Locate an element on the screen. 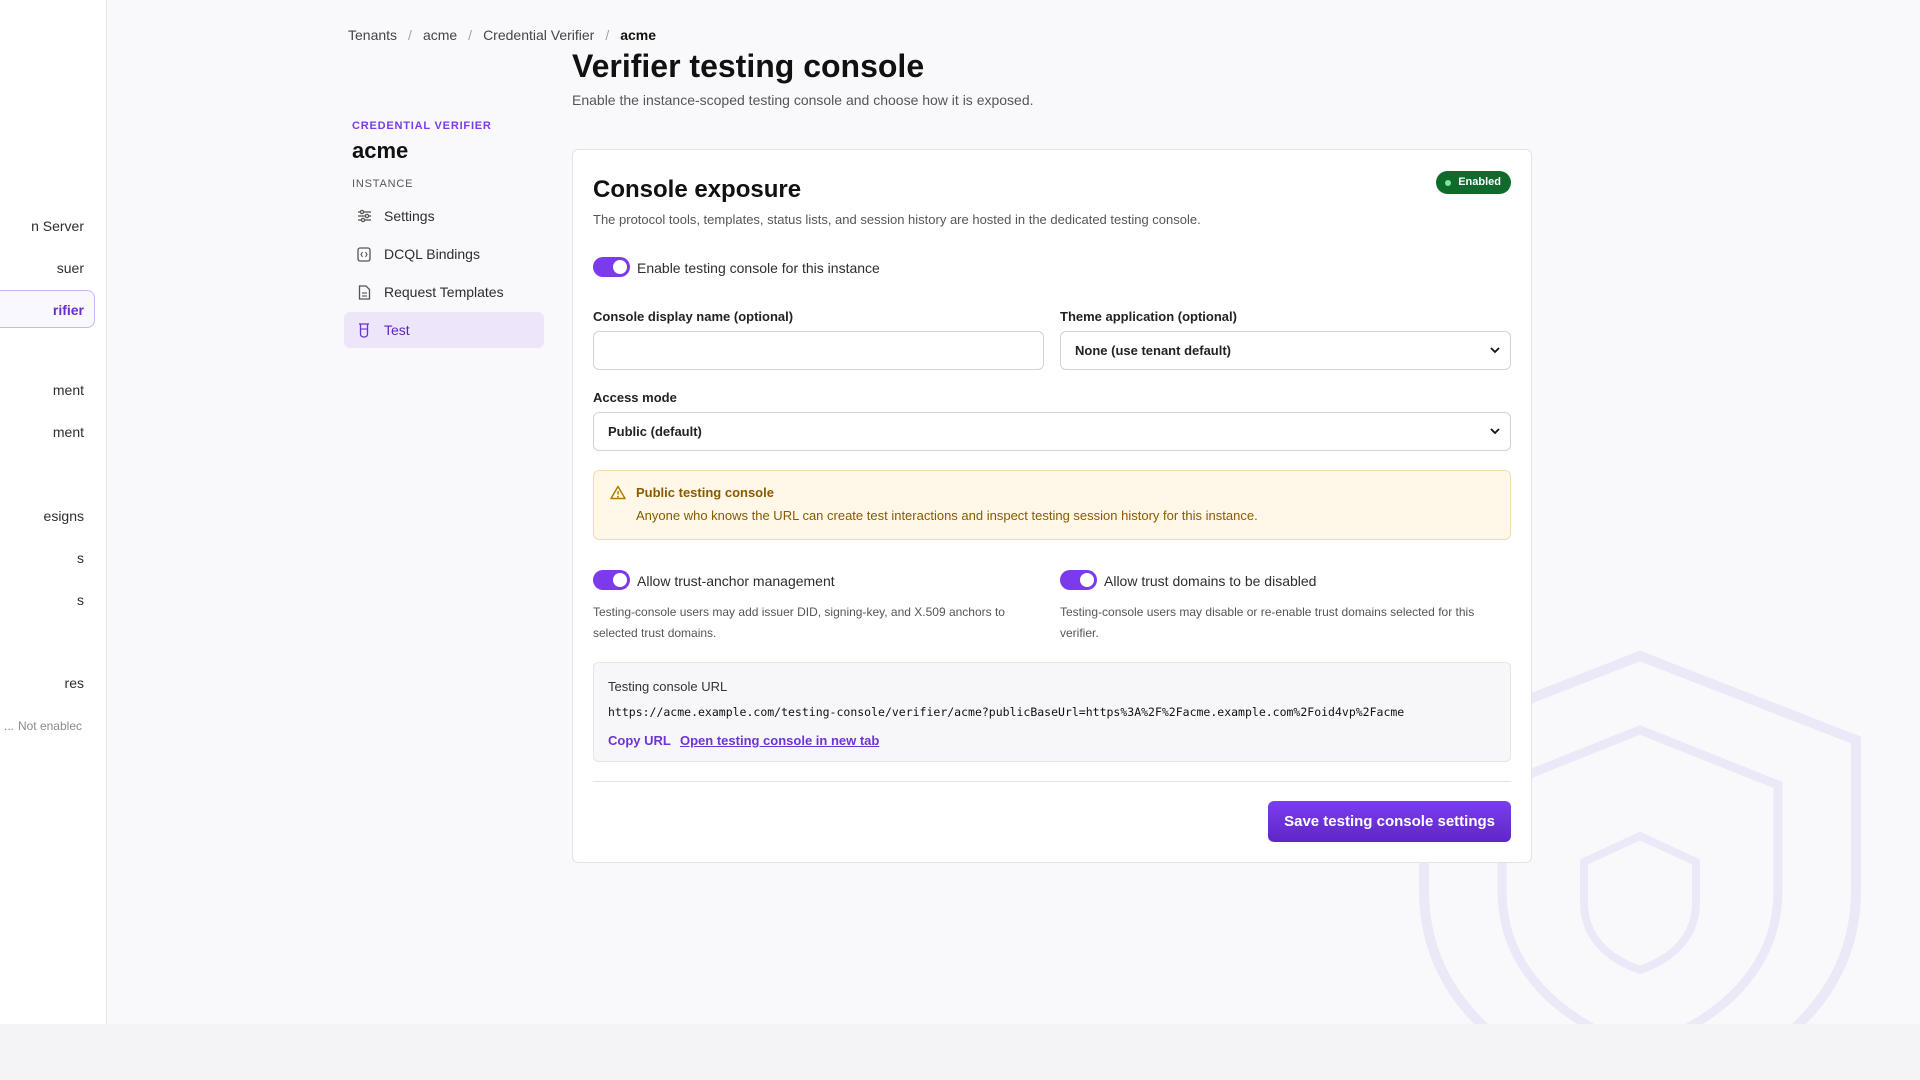 This screenshot has height=1080, width=1920. warning-title: Public testing console is located at coordinates (705, 492).